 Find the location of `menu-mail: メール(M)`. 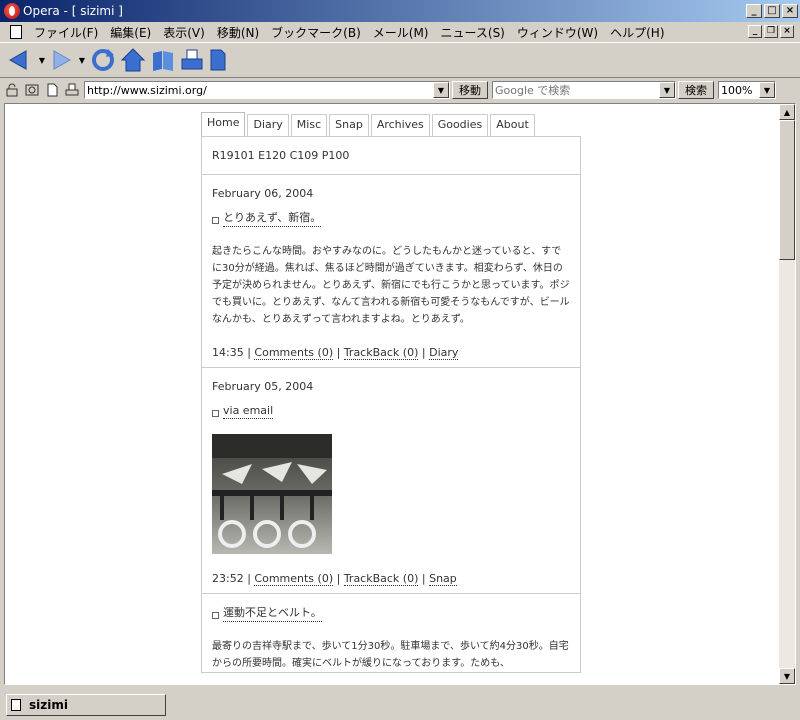

menu-mail: メール(M) is located at coordinates (401, 32).